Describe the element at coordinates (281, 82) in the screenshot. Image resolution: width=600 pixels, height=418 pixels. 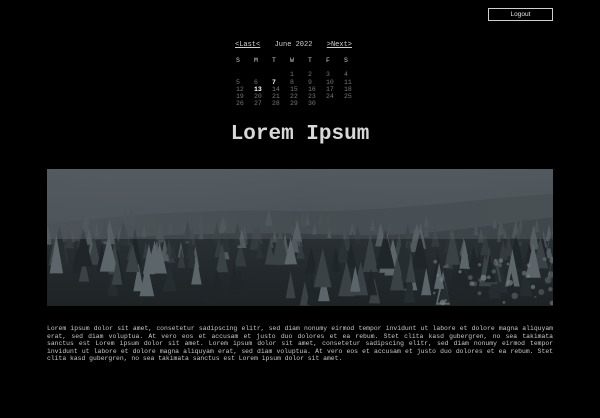
I see `calendar-day: 7` at that location.